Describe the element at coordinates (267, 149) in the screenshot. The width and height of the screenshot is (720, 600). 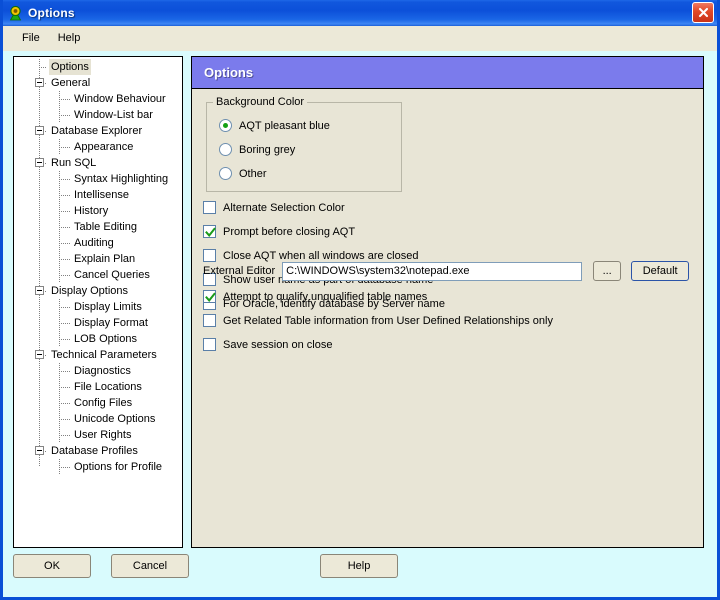
I see `radio-label: Boring grey` at that location.